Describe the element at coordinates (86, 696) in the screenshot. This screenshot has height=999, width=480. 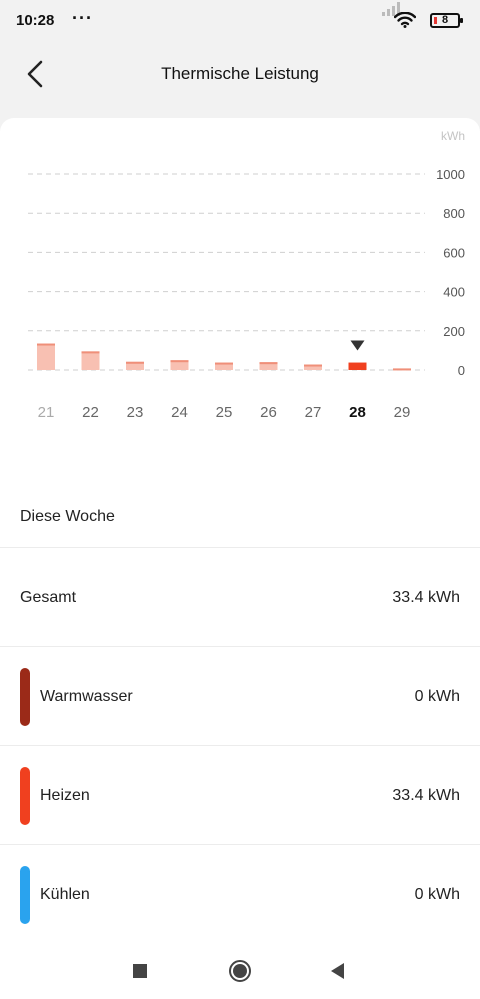
I see `warmwasser-label: Warmwasser` at that location.